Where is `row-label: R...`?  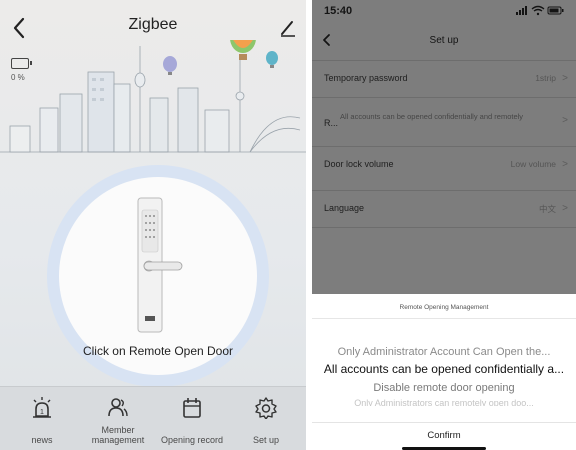 row-label: R... is located at coordinates (331, 123).